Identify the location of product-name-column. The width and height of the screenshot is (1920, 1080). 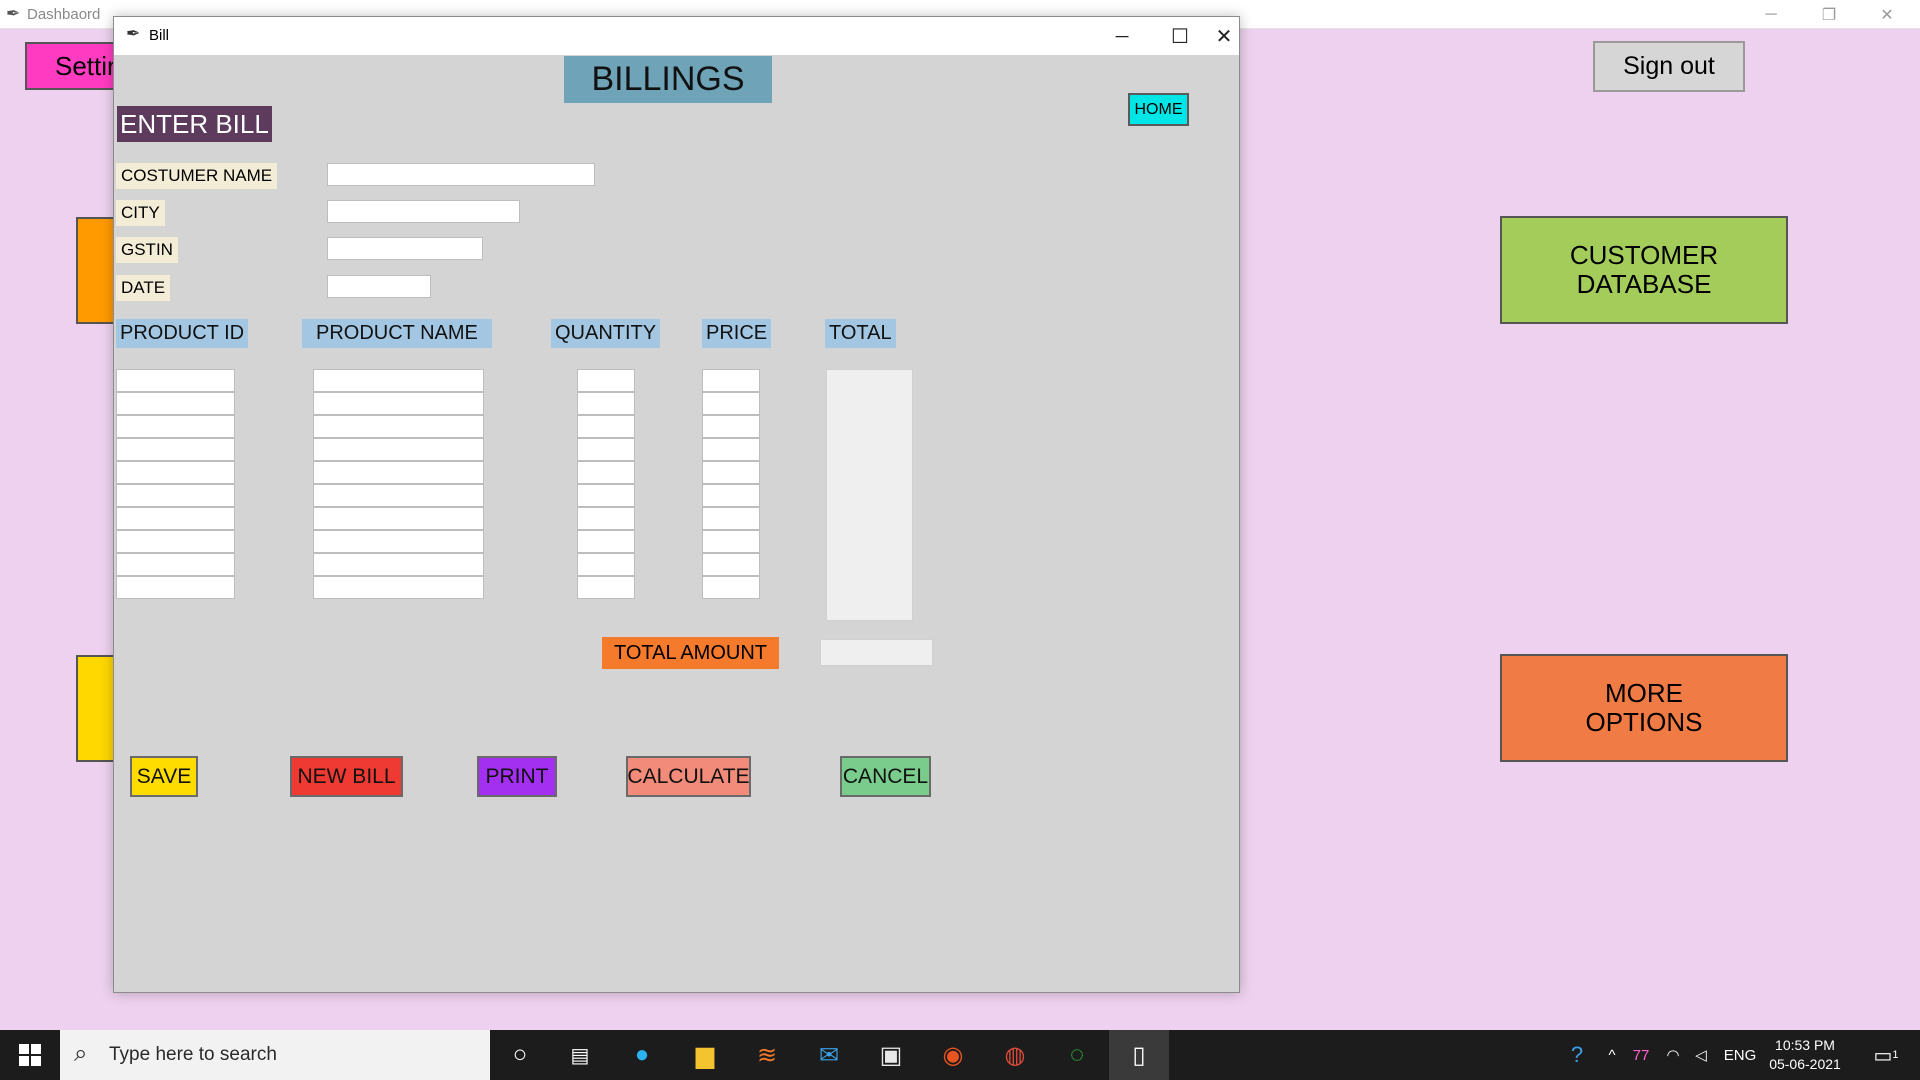
(398, 484).